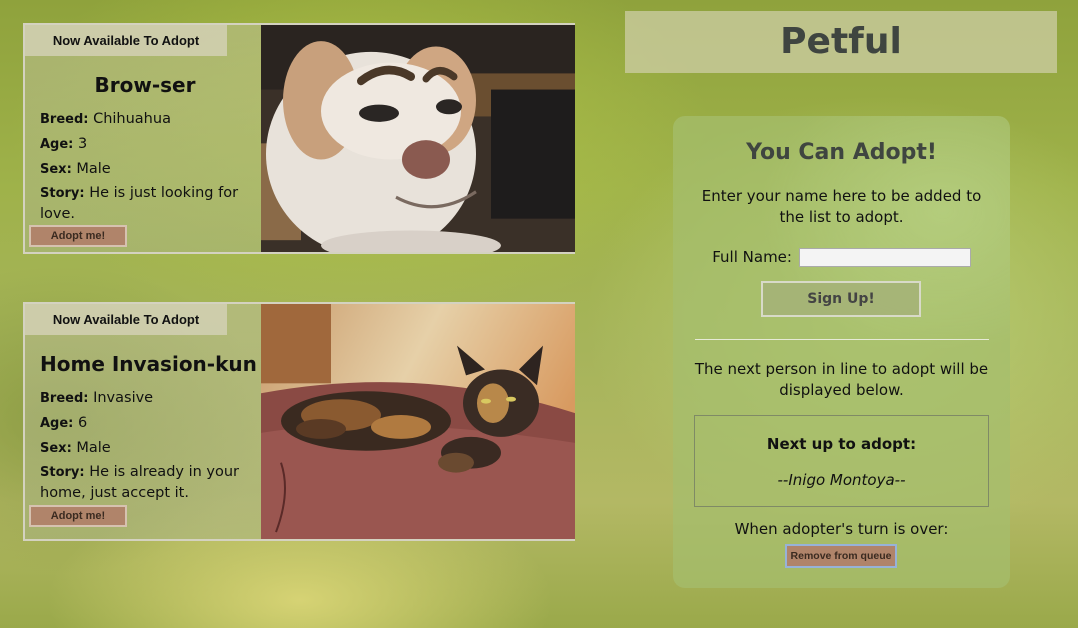 The height and width of the screenshot is (628, 1078). What do you see at coordinates (145, 85) in the screenshot?
I see `pet-name: Brow-ser` at bounding box center [145, 85].